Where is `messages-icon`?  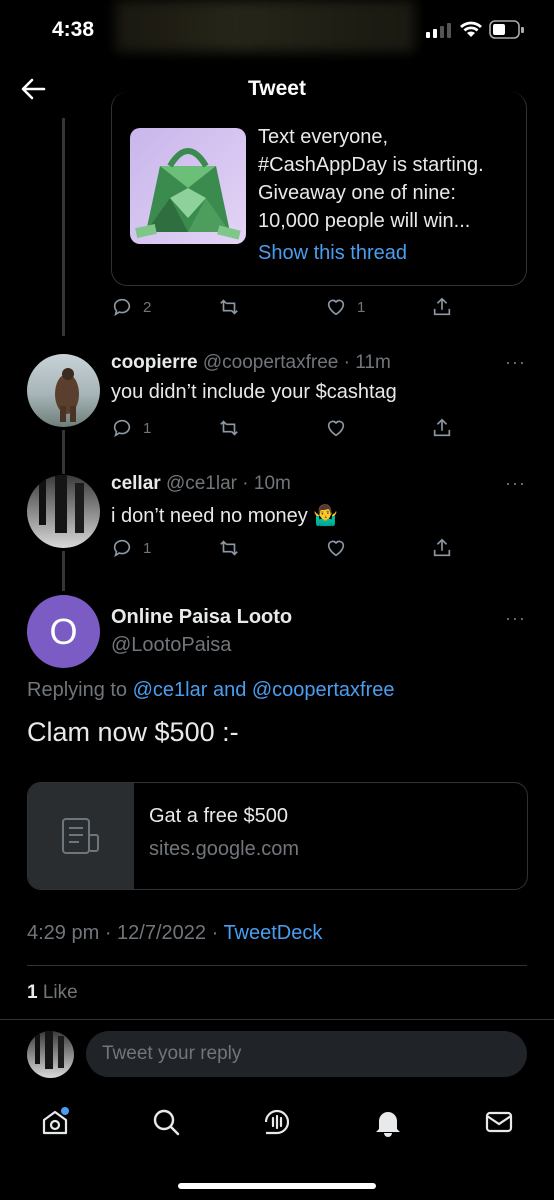
messages-icon is located at coordinates (499, 1122).